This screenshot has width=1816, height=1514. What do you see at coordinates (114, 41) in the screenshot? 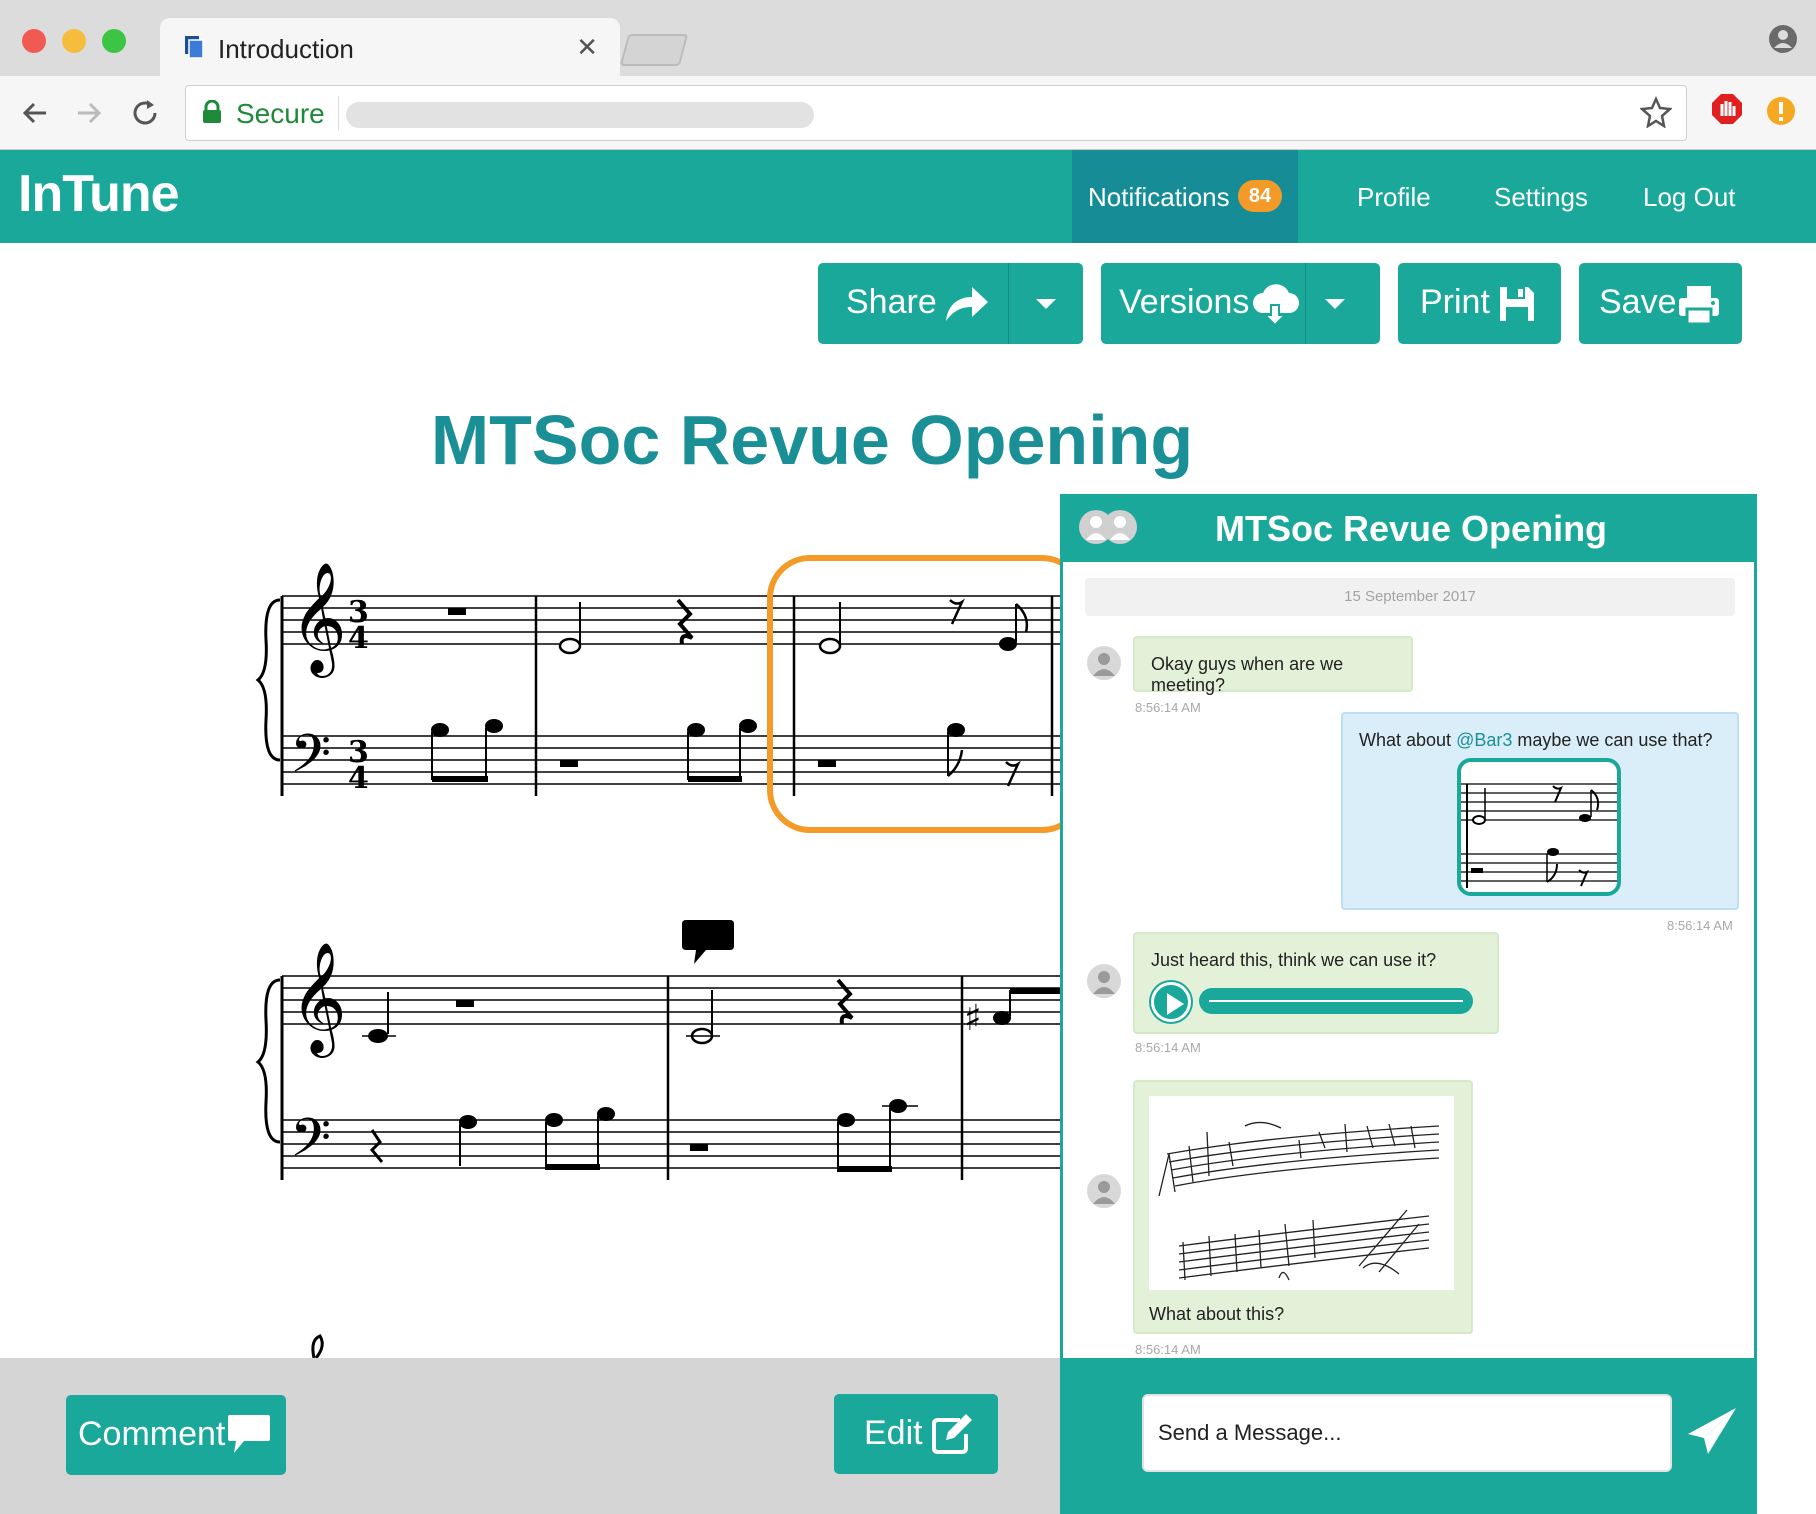
I see `window-maximize-button` at bounding box center [114, 41].